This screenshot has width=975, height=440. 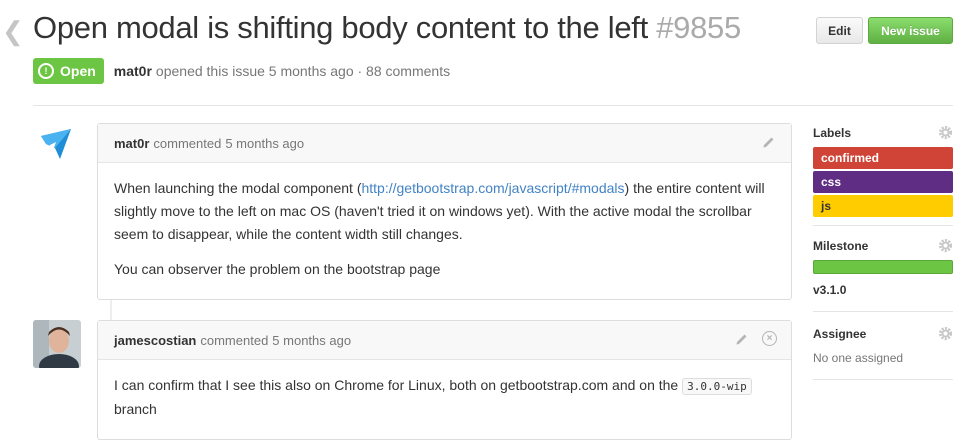 I want to click on timeline-connector, so click(x=111, y=310).